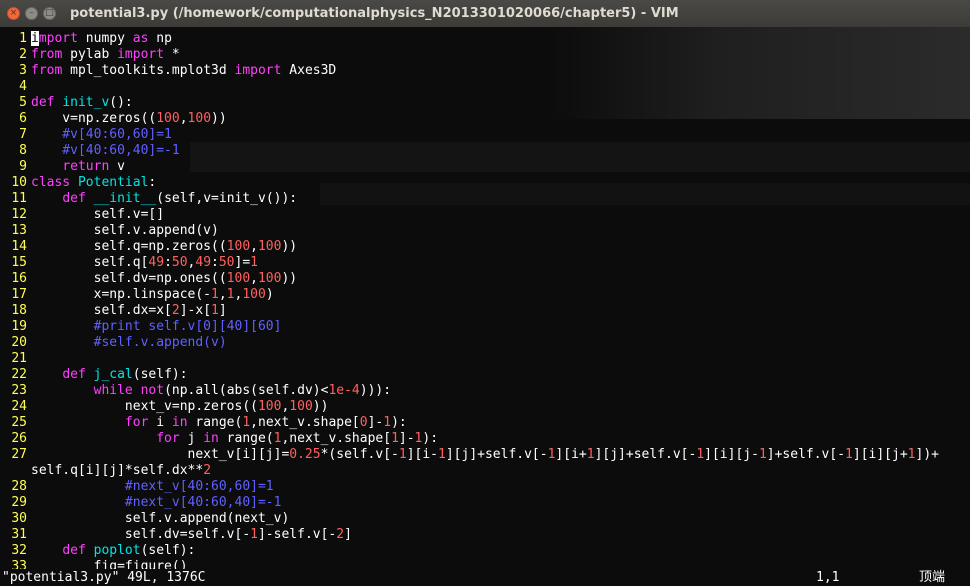 Image resolution: width=970 pixels, height=586 pixels. I want to click on code-line: 12 self.v=[], so click(485, 215).